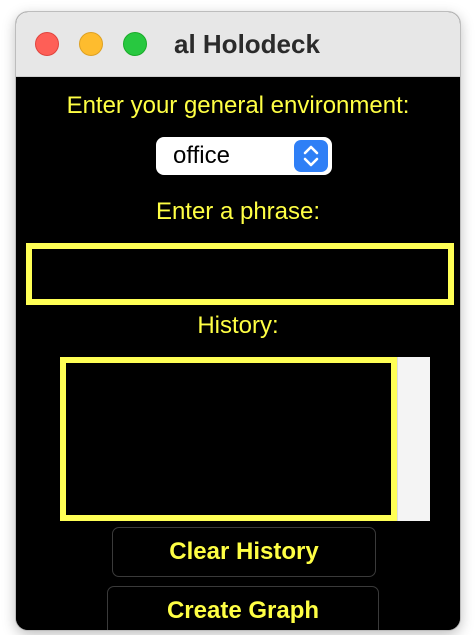  What do you see at coordinates (244, 552) in the screenshot?
I see `clear-history-button: Clear History` at bounding box center [244, 552].